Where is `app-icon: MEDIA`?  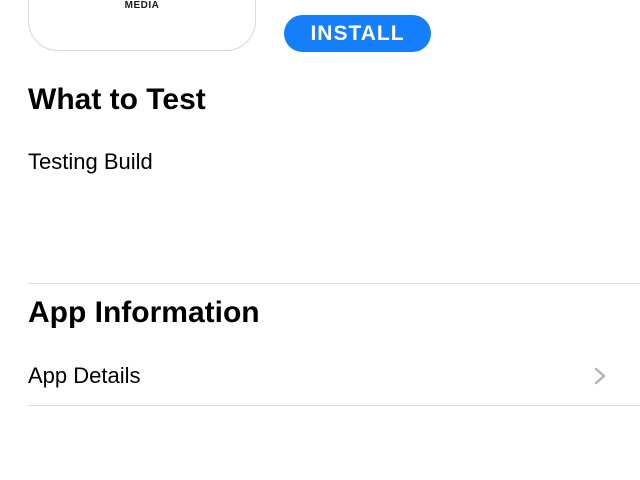
app-icon: MEDIA is located at coordinates (142, 25).